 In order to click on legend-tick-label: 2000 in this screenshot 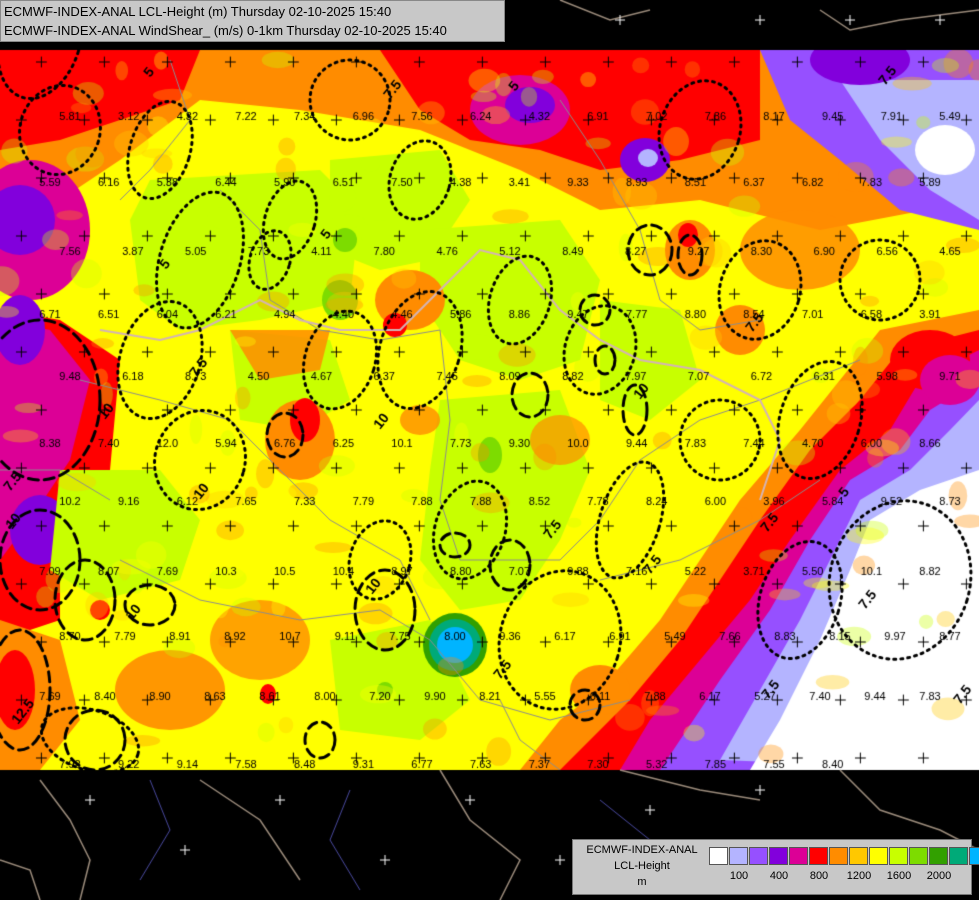, I will do `click(939, 876)`.